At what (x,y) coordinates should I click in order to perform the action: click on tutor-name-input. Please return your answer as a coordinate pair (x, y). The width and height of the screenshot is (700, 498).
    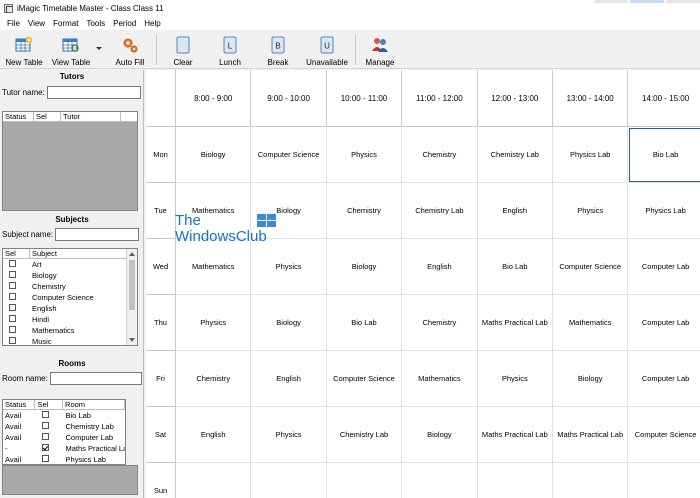
    Looking at the image, I should click on (93, 92).